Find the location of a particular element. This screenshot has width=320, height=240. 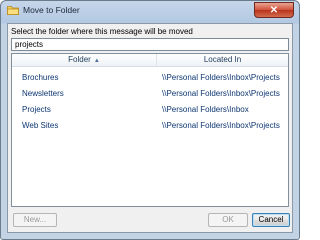

ok-button: OK is located at coordinates (228, 220).